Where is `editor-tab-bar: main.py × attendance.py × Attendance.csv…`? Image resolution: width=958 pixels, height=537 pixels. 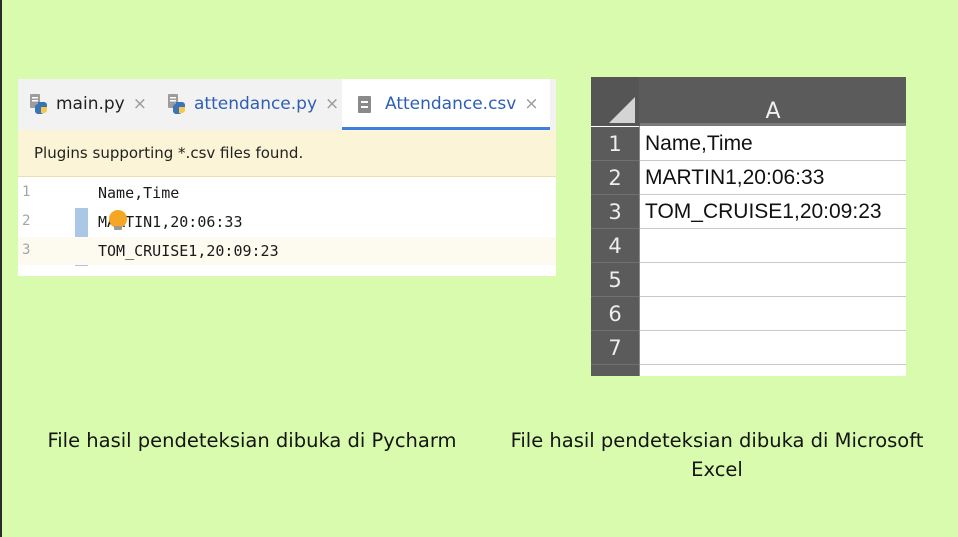
editor-tab-bar: main.py × attendance.py × Attendance.csv… is located at coordinates (287, 105).